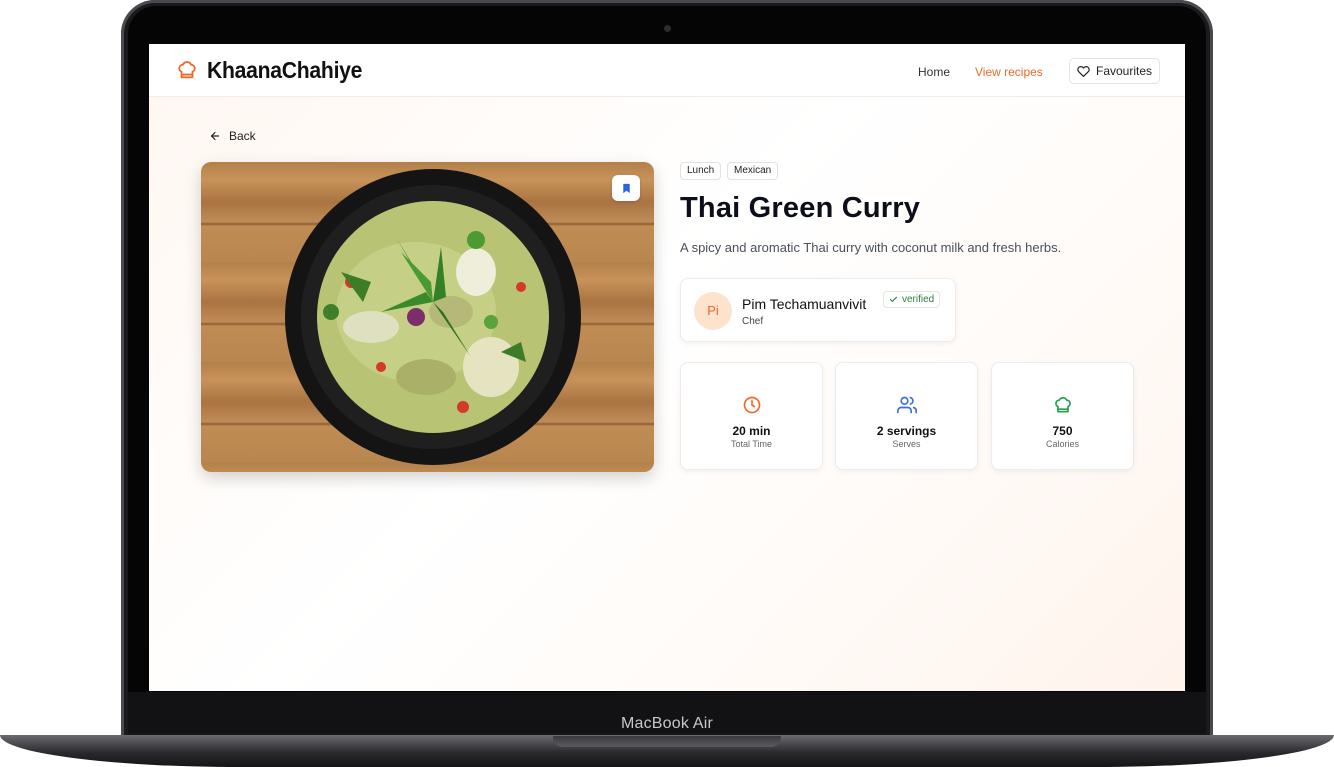 This screenshot has width=1334, height=767. I want to click on device-label: MacBook Air, so click(666, 723).